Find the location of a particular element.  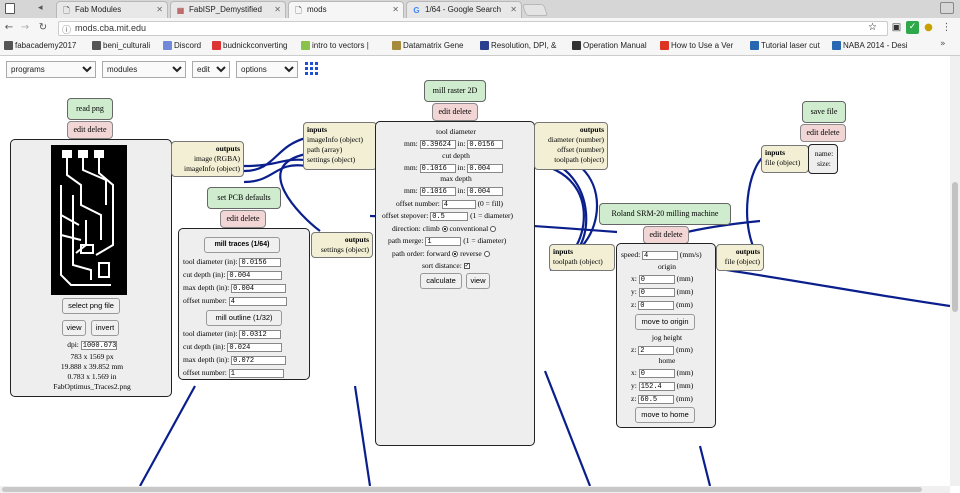

origin-x-input: 0 is located at coordinates (656, 279).